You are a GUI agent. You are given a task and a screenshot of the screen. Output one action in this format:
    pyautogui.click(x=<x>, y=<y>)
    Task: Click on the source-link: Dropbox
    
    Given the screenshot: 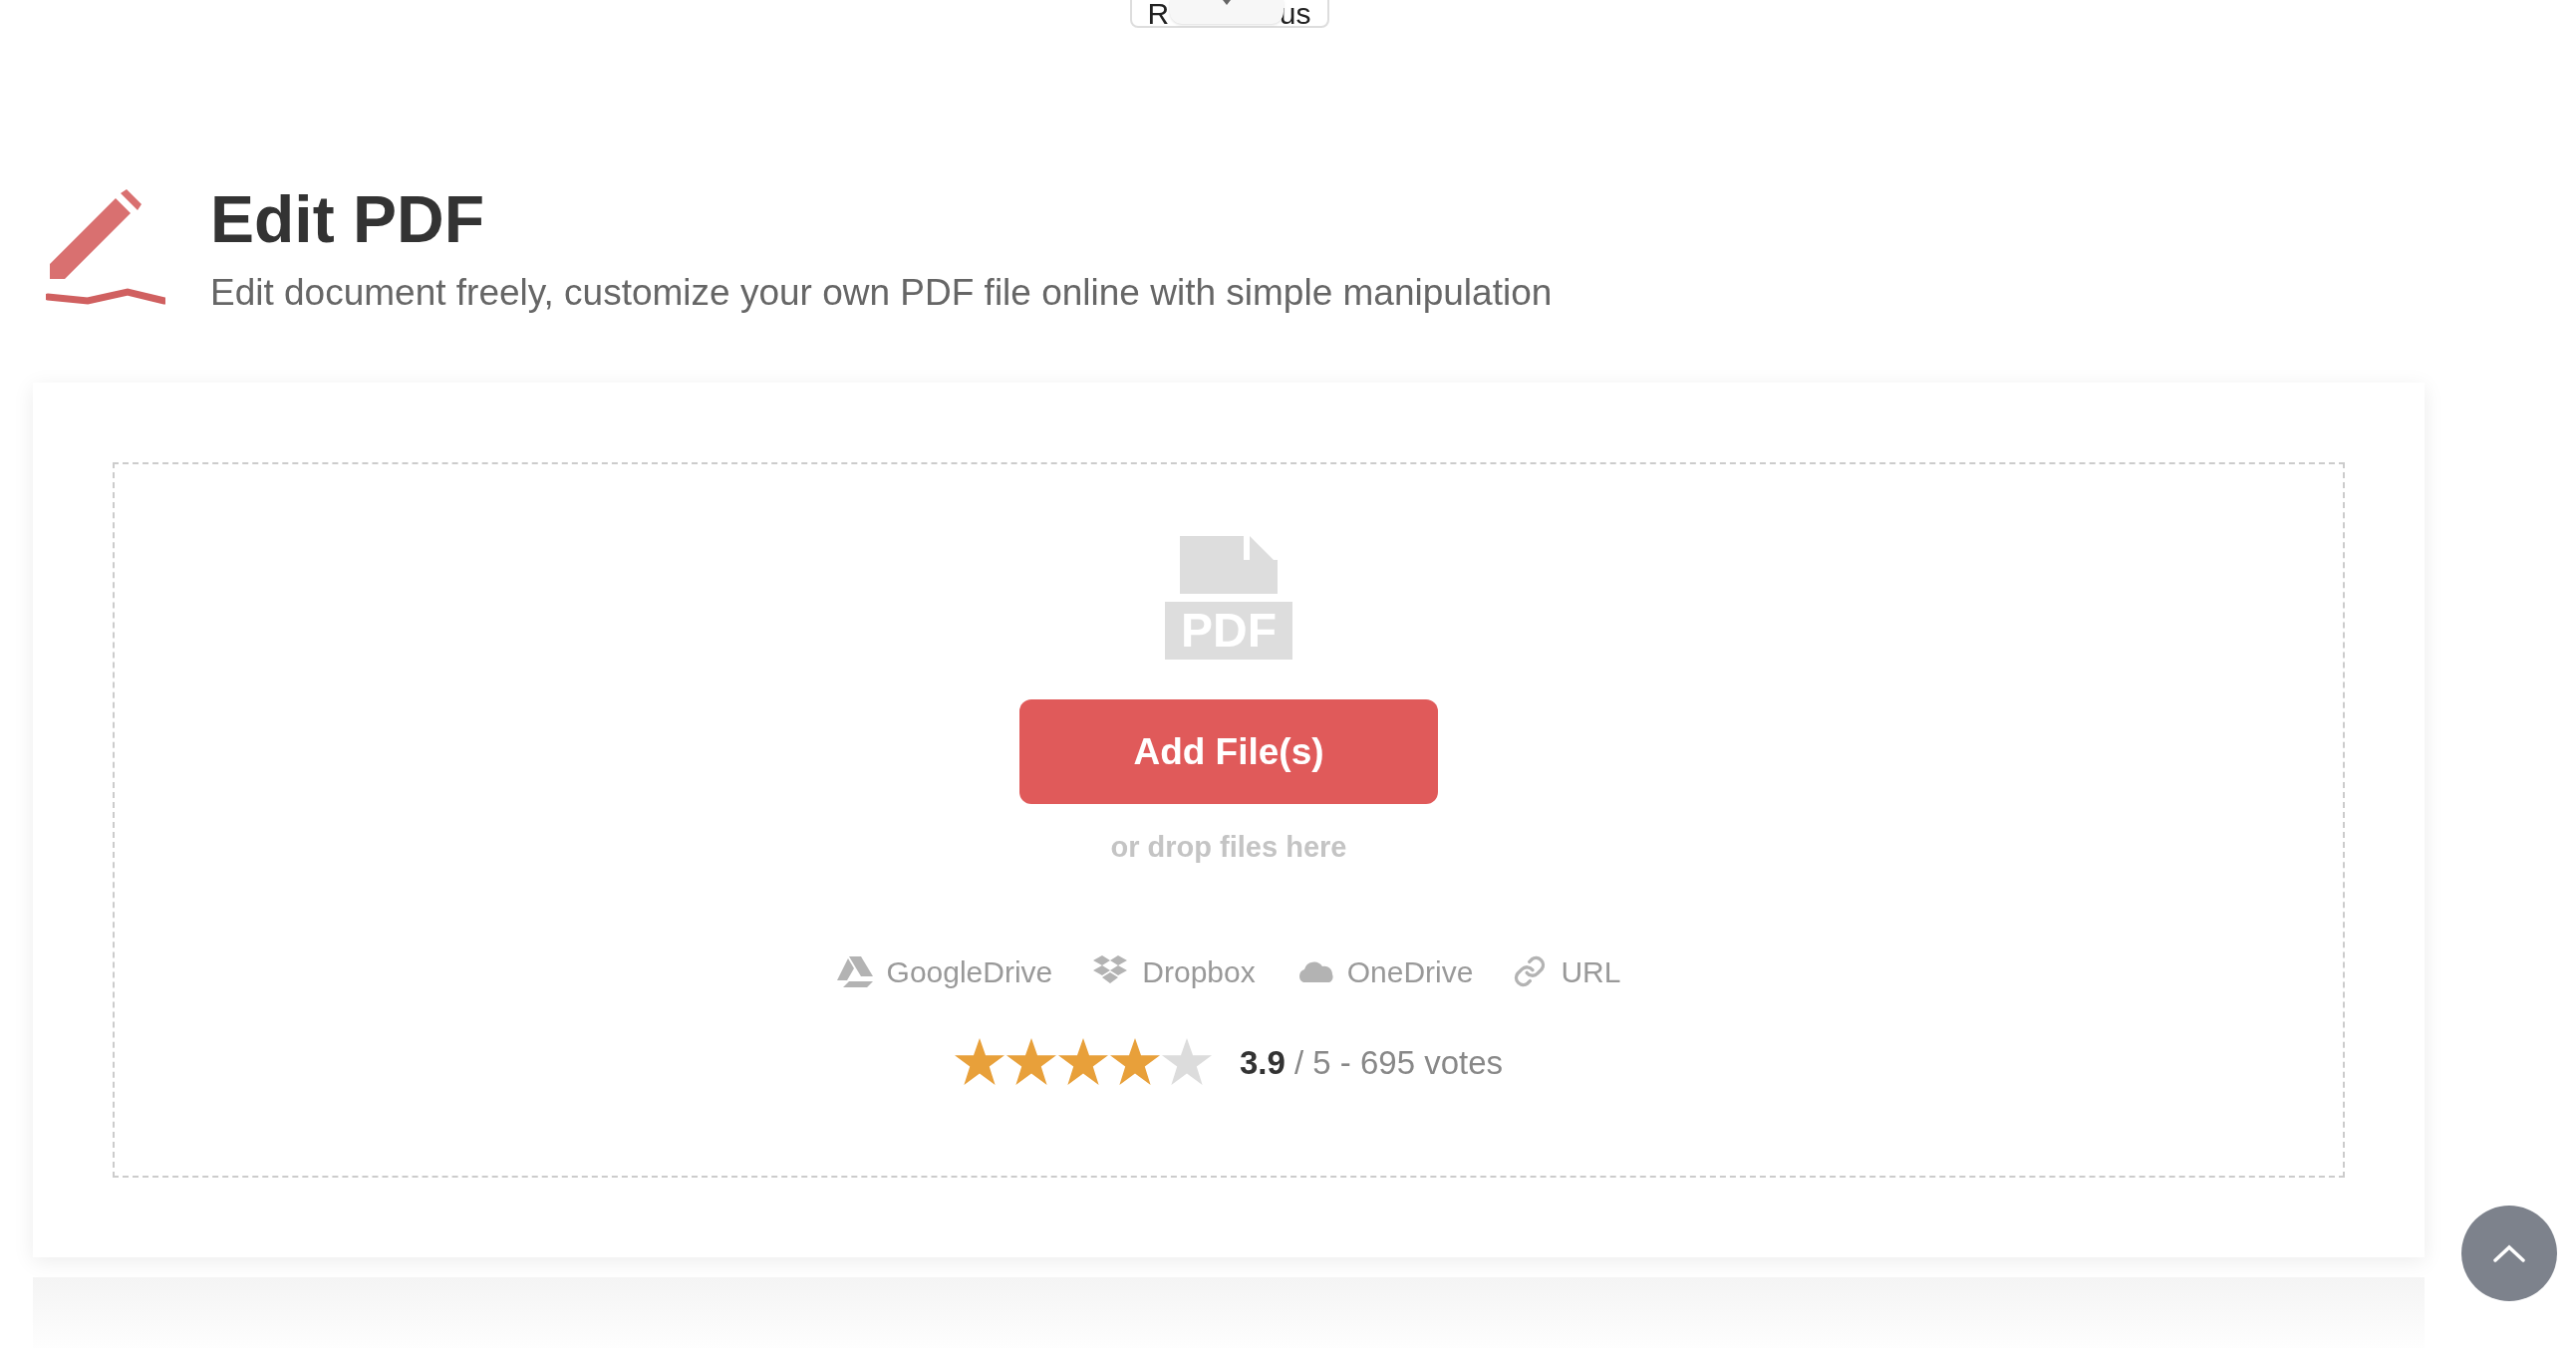 What is the action you would take?
    pyautogui.click(x=1174, y=971)
    